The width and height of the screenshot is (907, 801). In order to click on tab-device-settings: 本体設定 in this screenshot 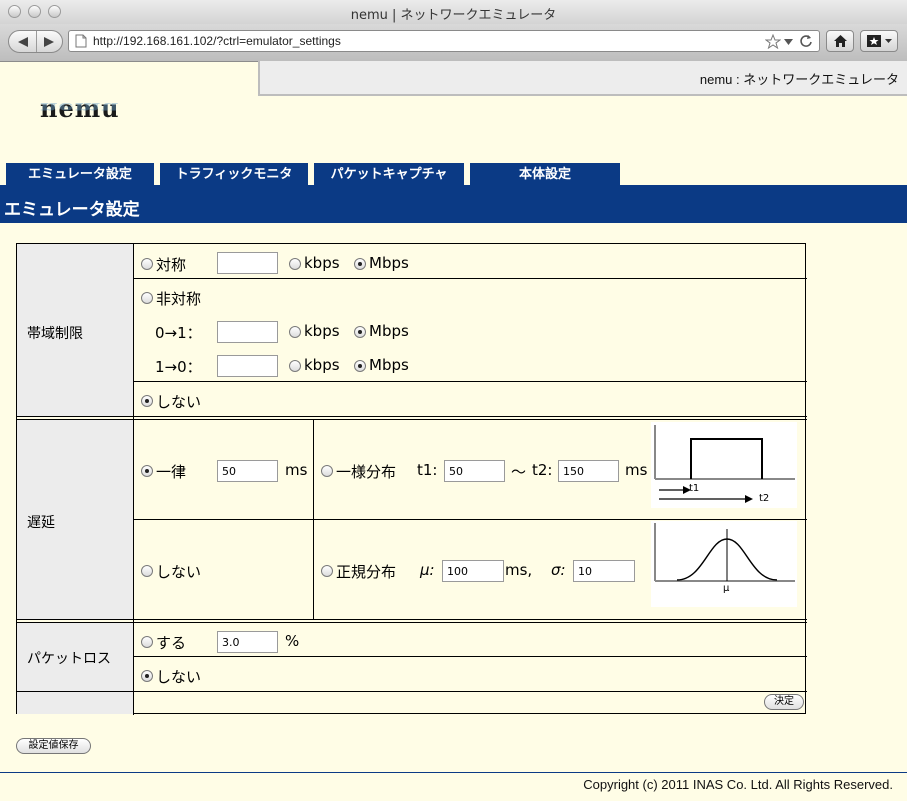, I will do `click(545, 174)`.